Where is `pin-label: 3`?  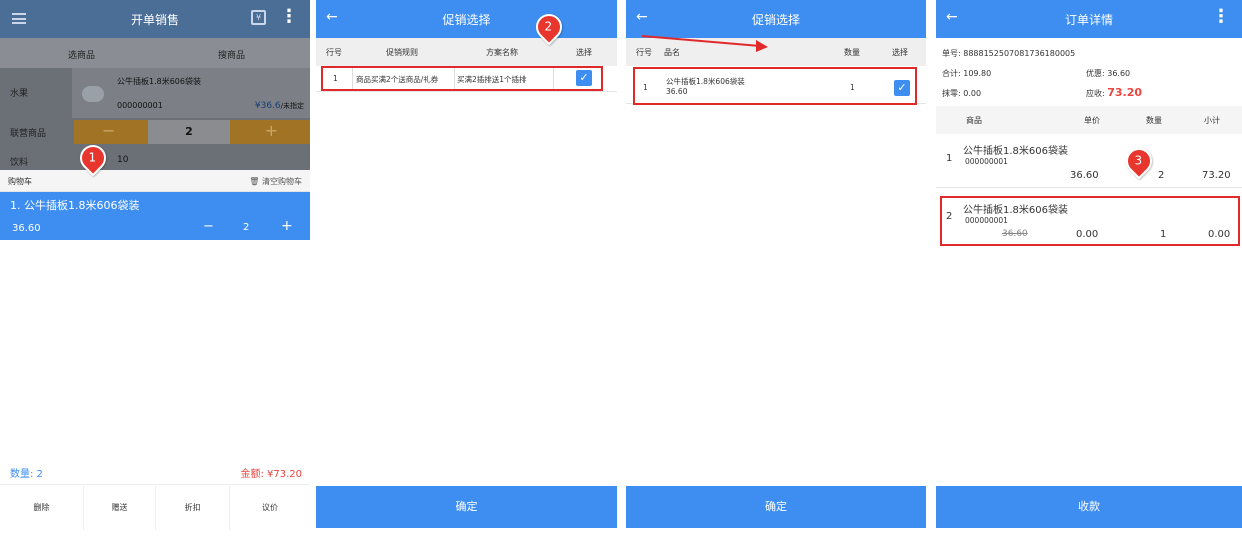
pin-label: 3 is located at coordinates (1138, 160).